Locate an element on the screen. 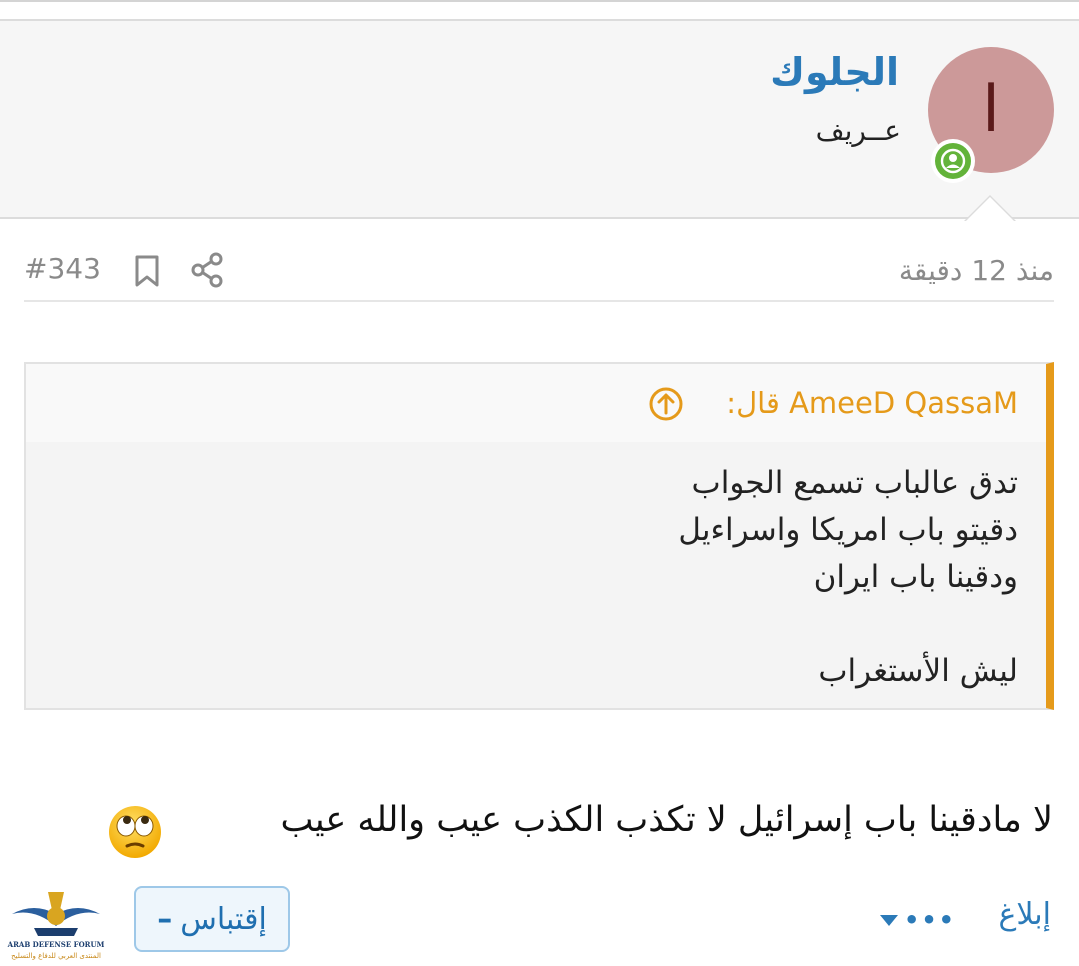 The image size is (1079, 966). post-number-link: #343 is located at coordinates (62, 268).